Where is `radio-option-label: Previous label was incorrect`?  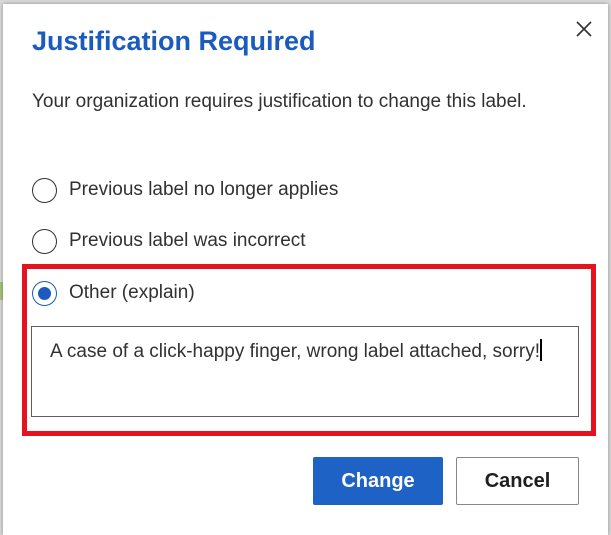 radio-option-label: Previous label was incorrect is located at coordinates (187, 240).